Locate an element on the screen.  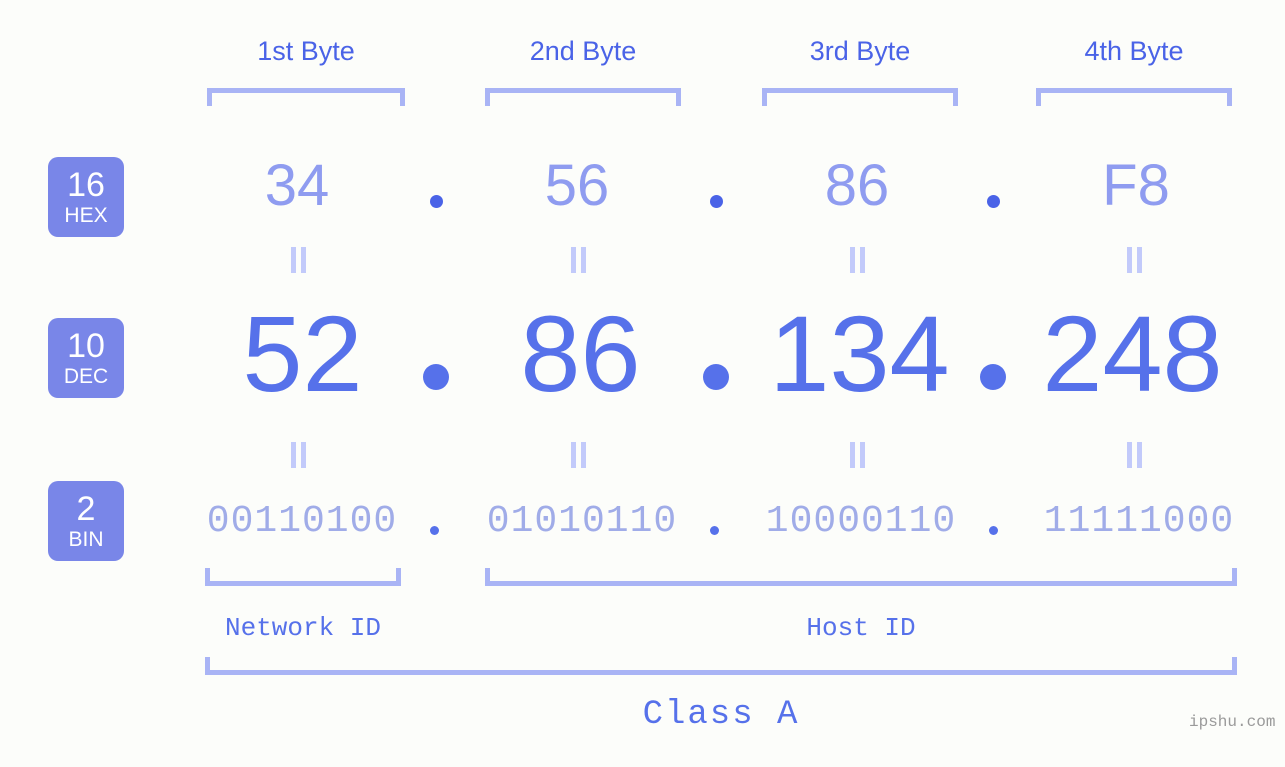
network-id-bracket is located at coordinates (303, 577).